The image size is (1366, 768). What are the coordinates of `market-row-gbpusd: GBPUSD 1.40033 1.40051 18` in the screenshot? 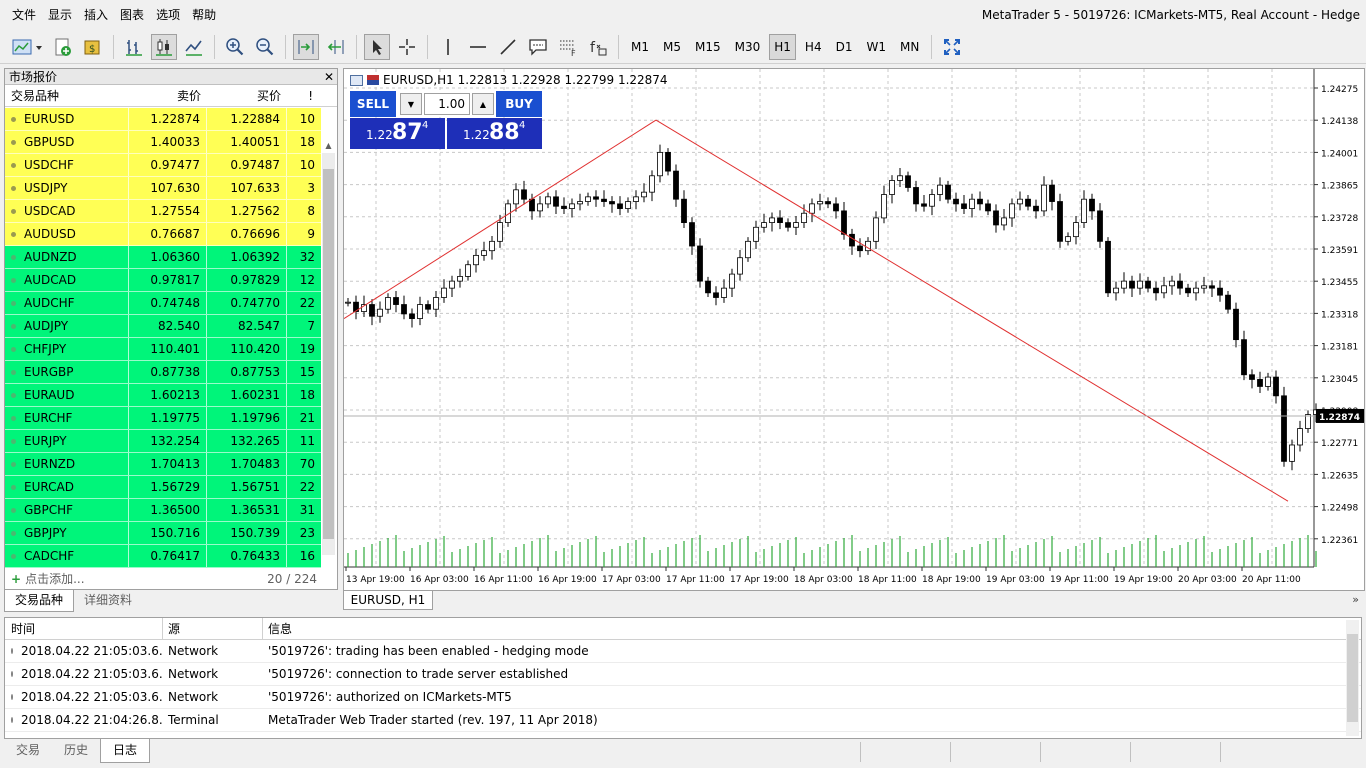 It's located at (163, 142).